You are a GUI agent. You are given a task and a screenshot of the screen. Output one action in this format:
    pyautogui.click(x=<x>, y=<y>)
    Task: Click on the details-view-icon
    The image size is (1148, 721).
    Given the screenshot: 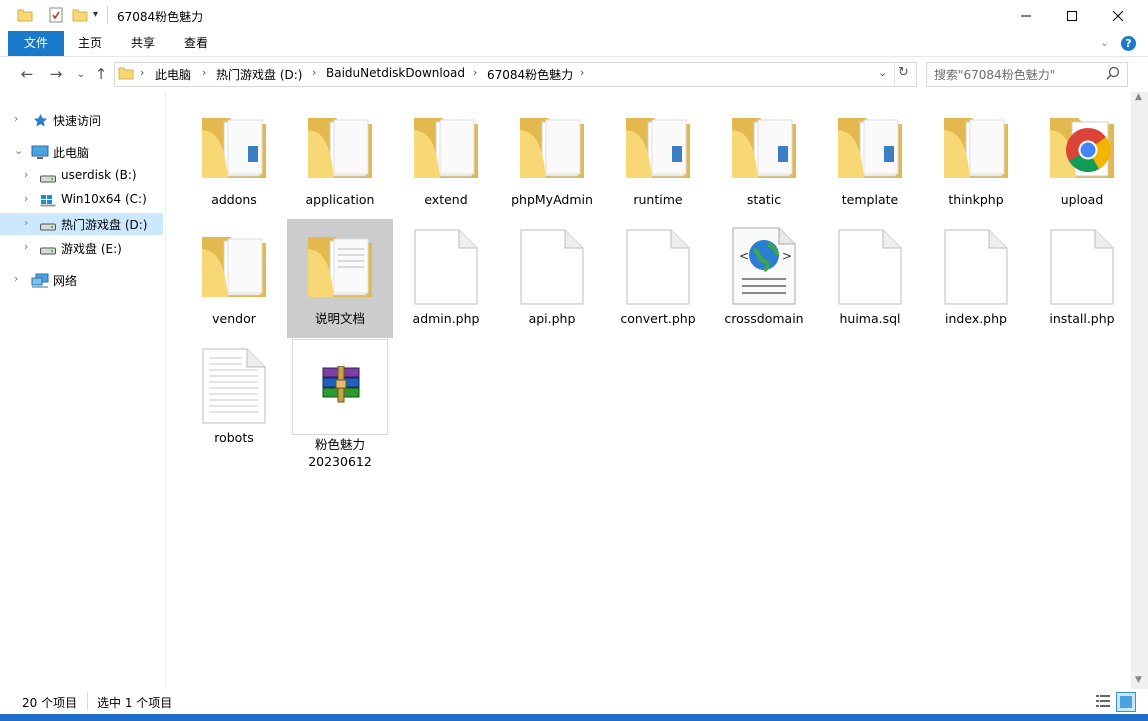 What is the action you would take?
    pyautogui.click(x=1103, y=701)
    